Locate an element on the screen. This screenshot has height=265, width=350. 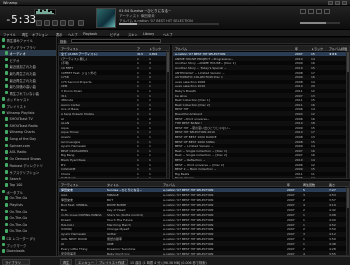
tracks_pane-column-header: アーティスト is located at coordinates (70, 185).